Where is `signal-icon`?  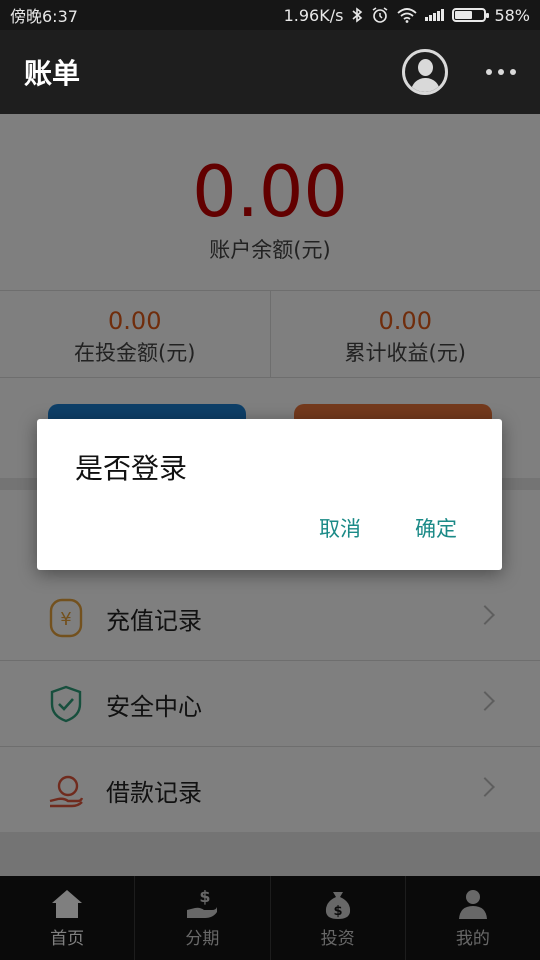
signal-icon is located at coordinates (435, 15).